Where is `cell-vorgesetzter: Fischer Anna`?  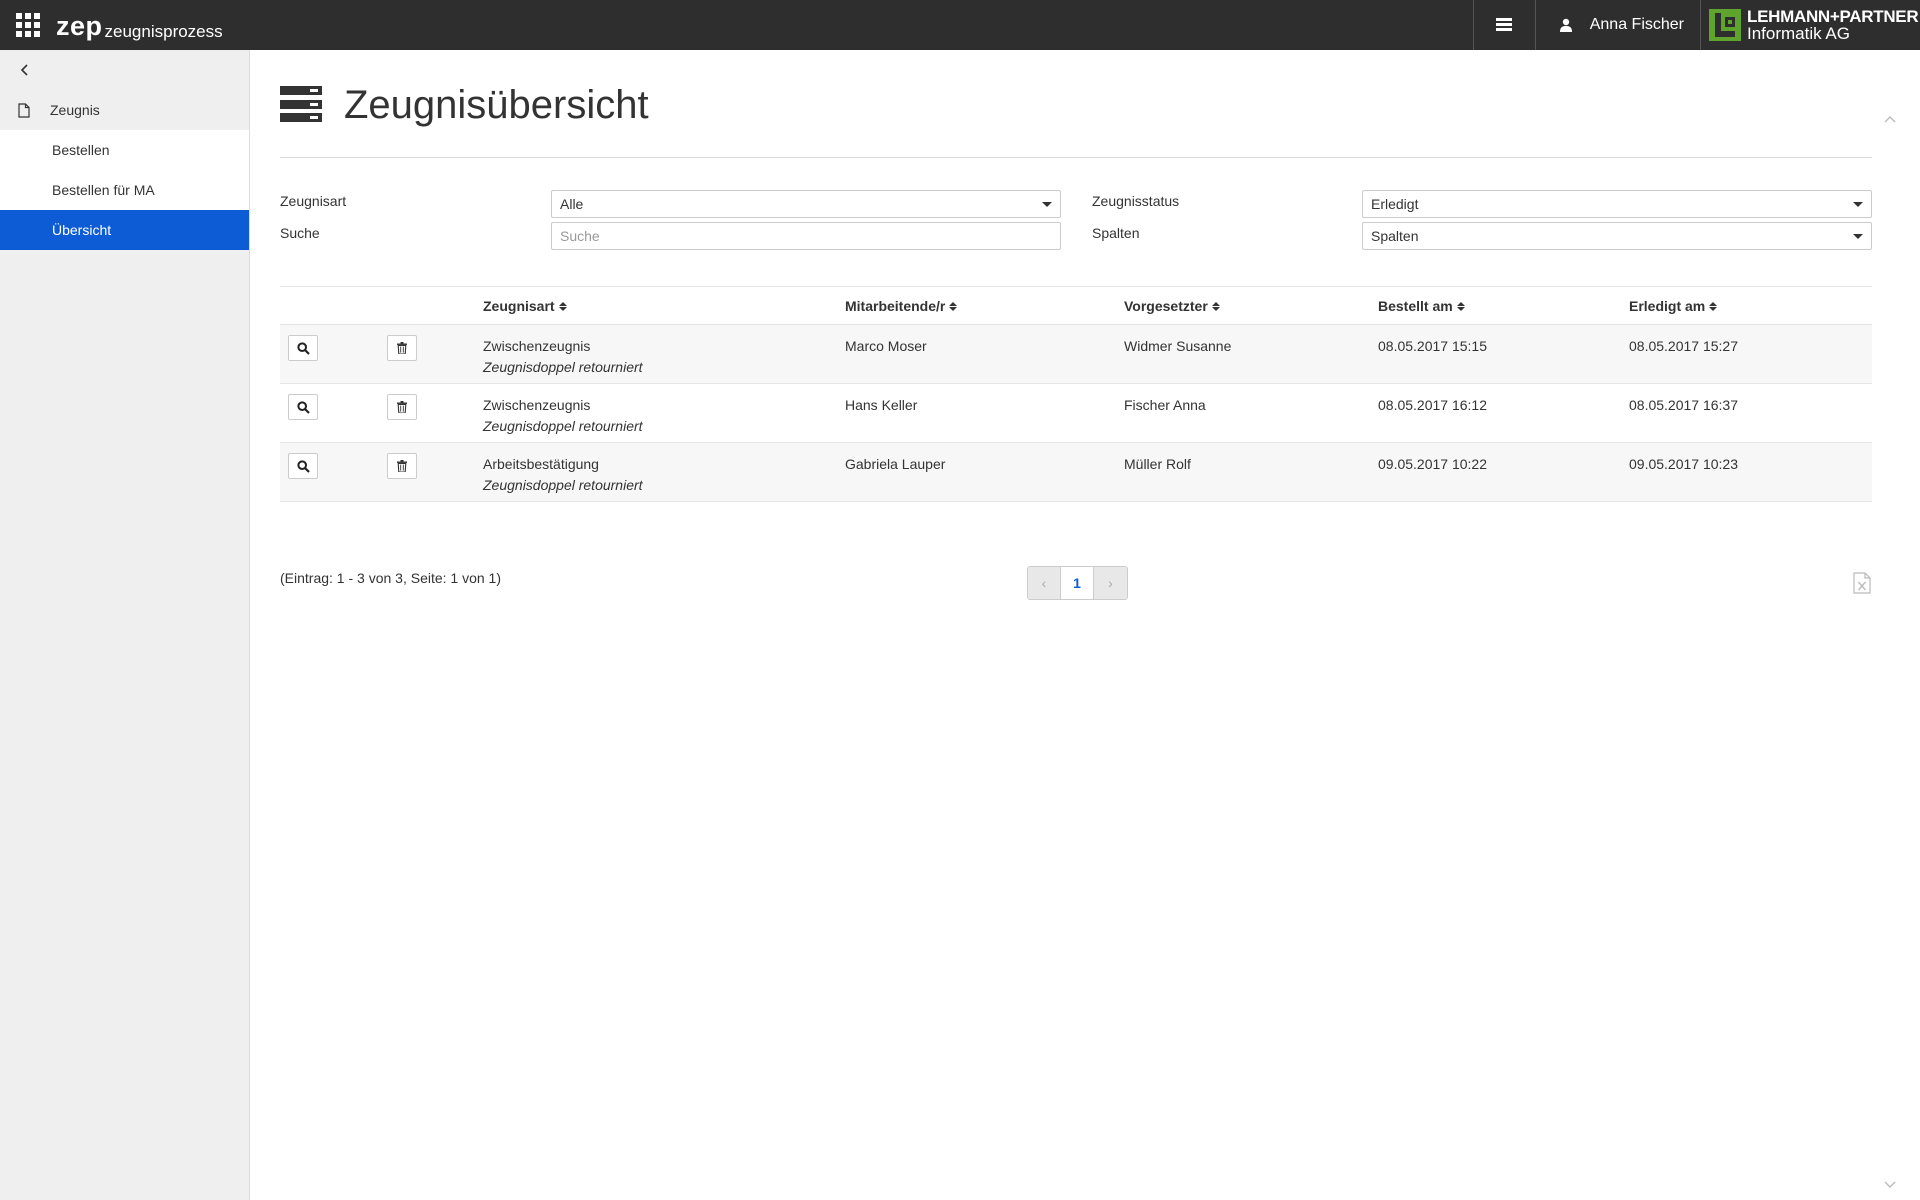 cell-vorgesetzter: Fischer Anna is located at coordinates (1165, 405).